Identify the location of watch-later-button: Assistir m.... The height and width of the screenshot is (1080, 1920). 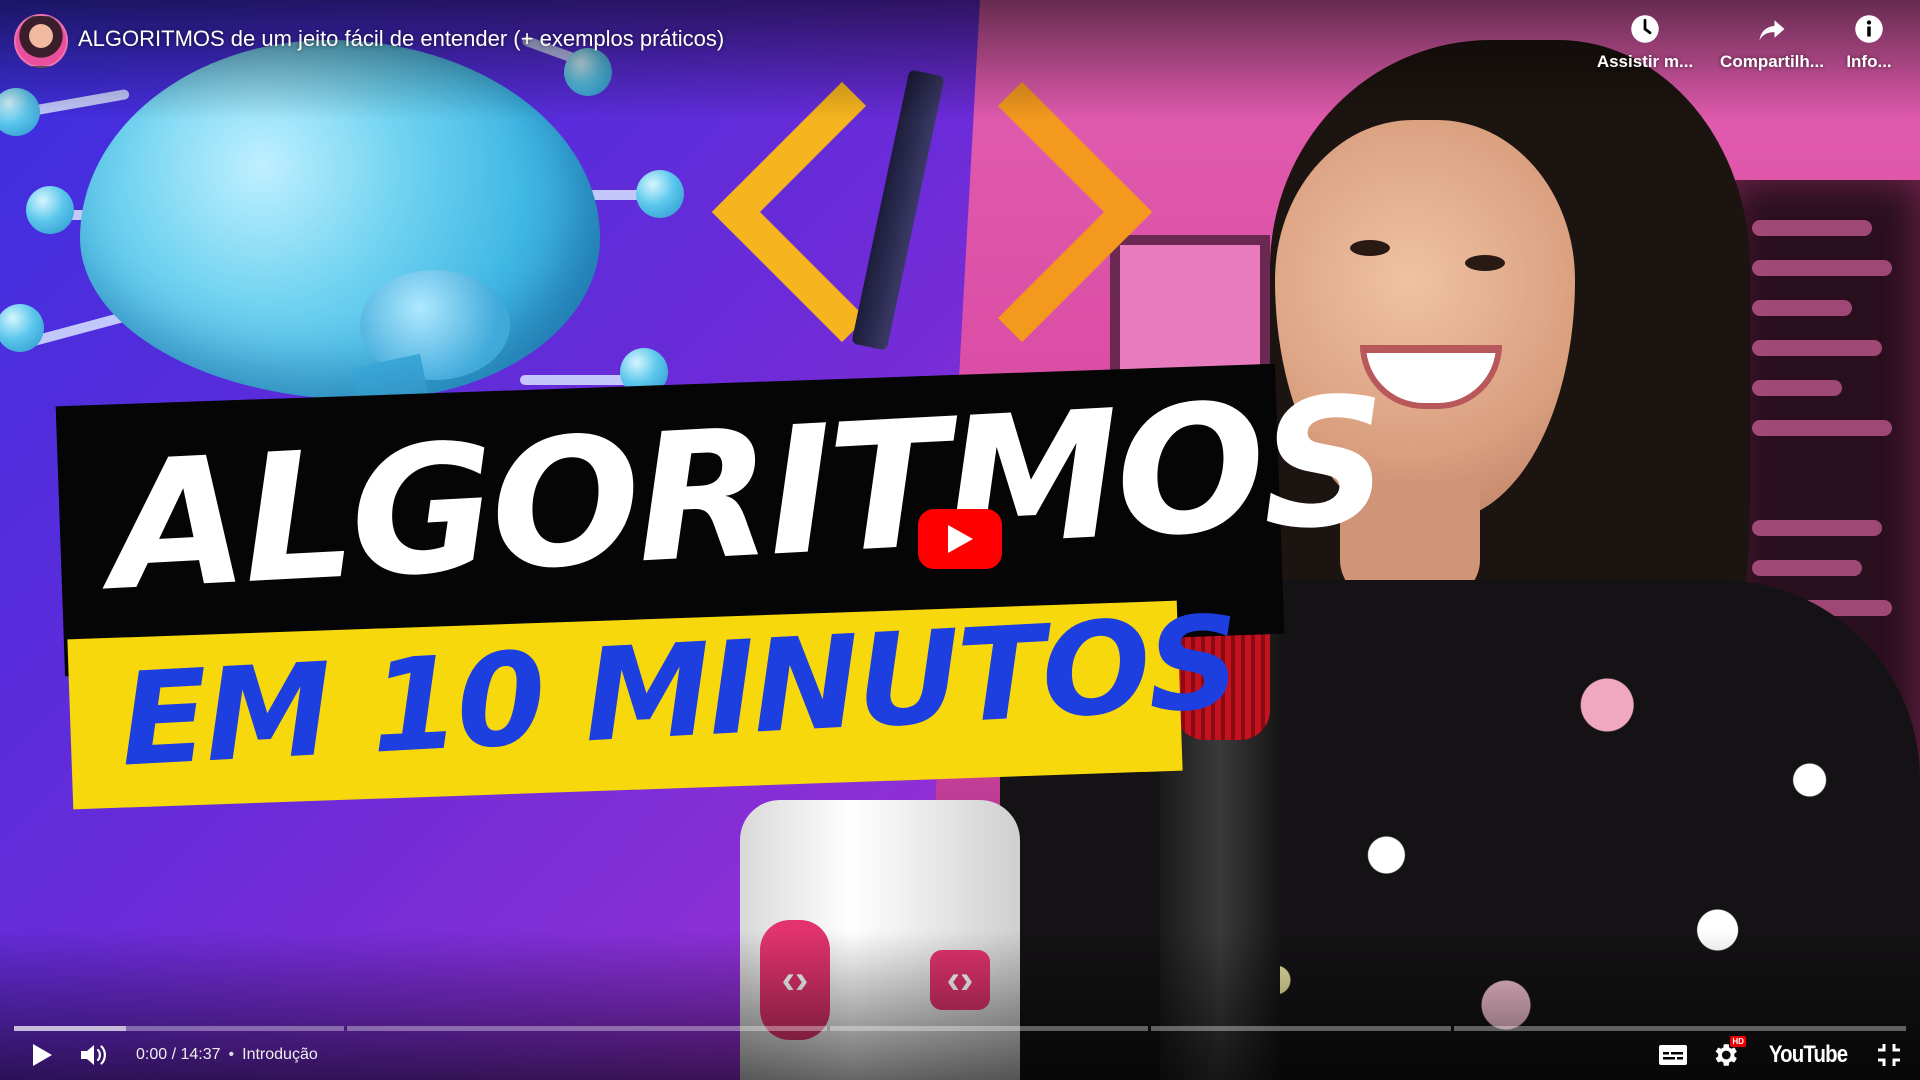
(1645, 43).